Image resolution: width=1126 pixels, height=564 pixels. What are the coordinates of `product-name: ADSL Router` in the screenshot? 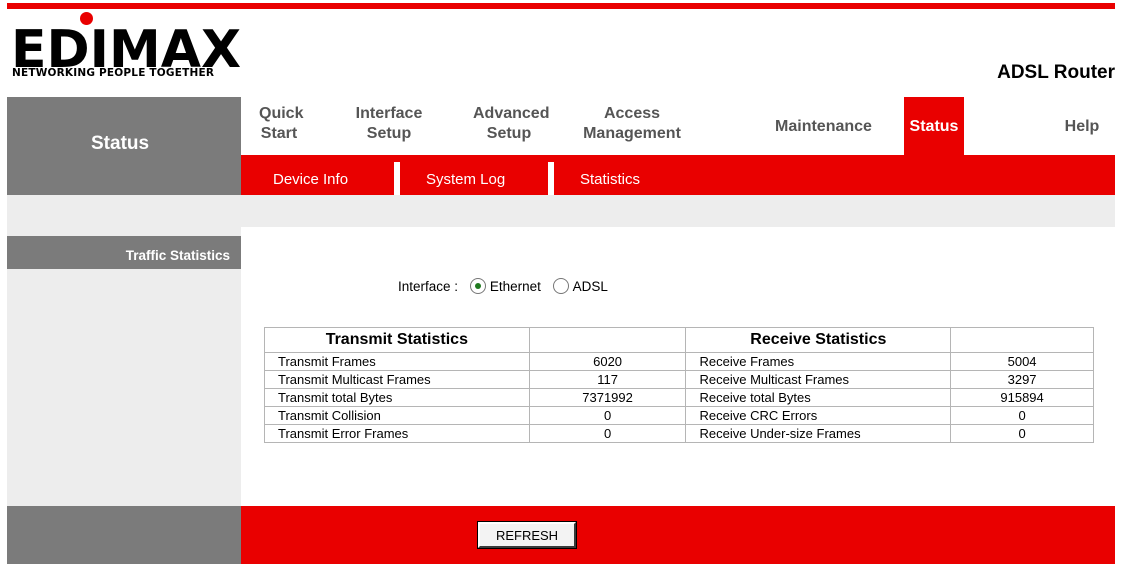 It's located at (1056, 72).